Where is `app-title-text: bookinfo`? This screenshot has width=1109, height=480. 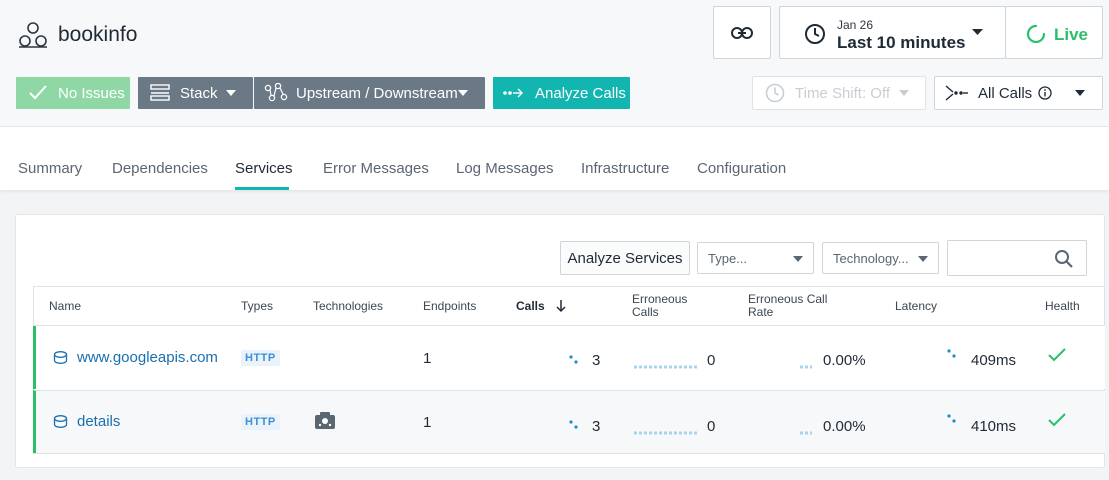 app-title-text: bookinfo is located at coordinates (98, 34).